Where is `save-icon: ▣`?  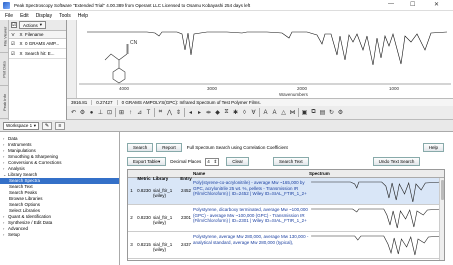
save-icon: ▣ is located at coordinates (304, 112).